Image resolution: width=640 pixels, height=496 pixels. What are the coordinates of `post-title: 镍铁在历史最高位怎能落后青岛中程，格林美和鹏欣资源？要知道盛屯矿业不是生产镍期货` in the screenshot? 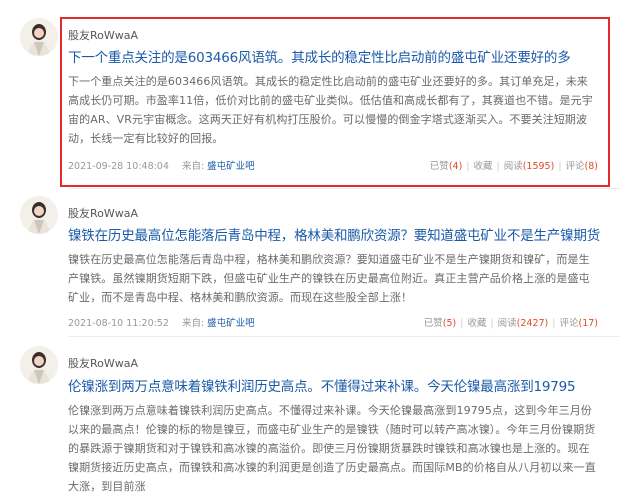 It's located at (334, 234).